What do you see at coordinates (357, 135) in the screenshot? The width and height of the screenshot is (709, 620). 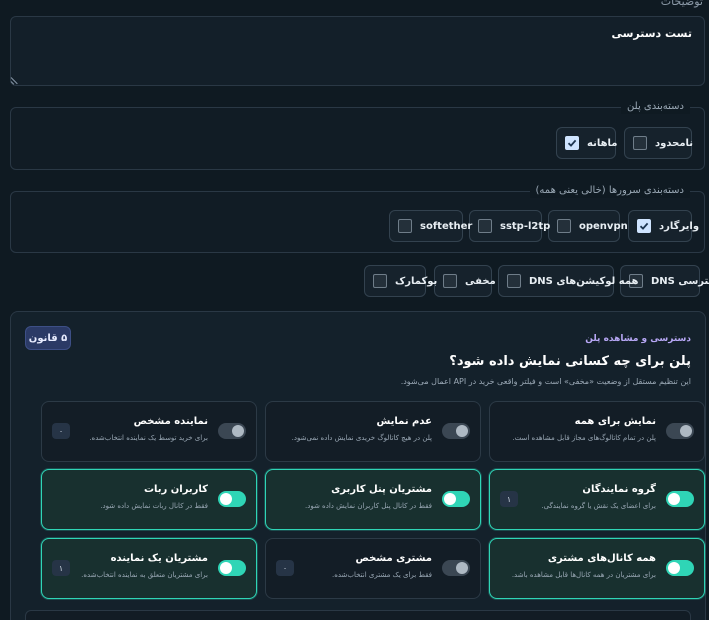 I see `plan-category-group: دسته‌بندی پلن نامحدود ماهانه` at bounding box center [357, 135].